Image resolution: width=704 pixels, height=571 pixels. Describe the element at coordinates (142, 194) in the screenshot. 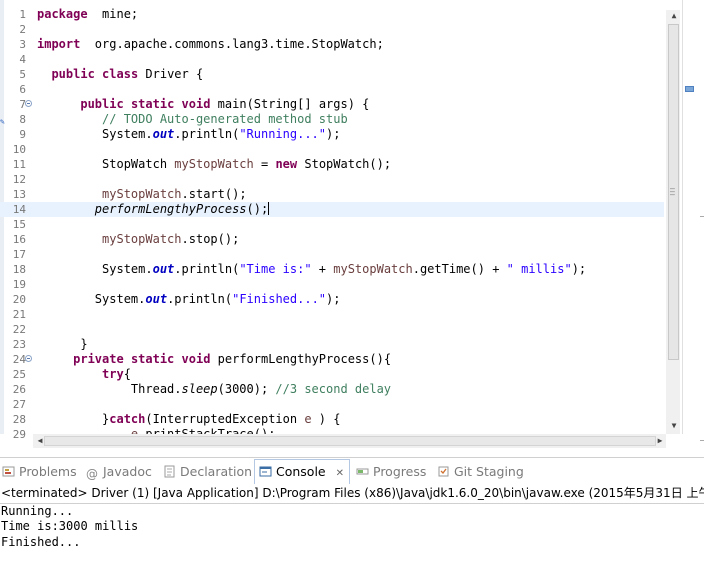

I see `code-text: myStopWatch.start();` at that location.